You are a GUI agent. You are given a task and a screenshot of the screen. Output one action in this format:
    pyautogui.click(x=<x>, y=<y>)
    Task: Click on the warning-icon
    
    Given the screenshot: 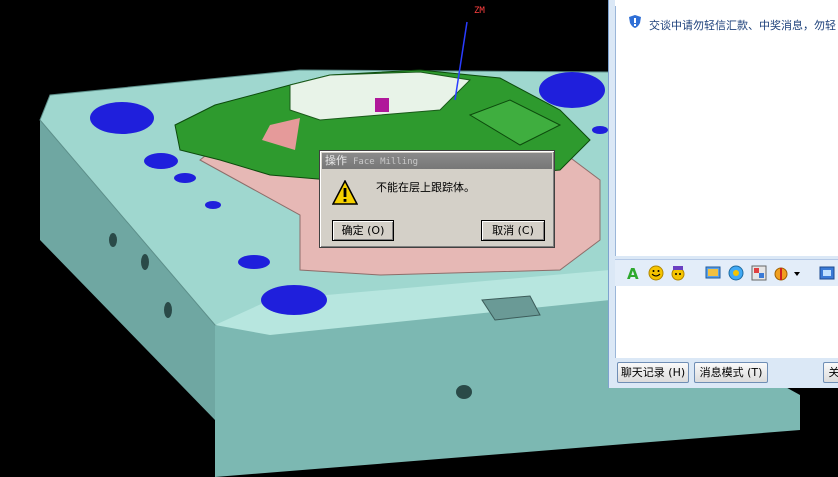 What is the action you would take?
    pyautogui.click(x=345, y=192)
    